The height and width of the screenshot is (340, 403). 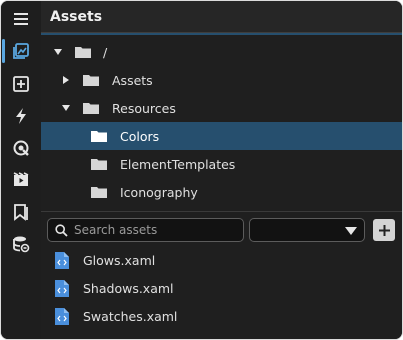 I want to click on file-item: Glows.xaml, so click(x=221, y=260).